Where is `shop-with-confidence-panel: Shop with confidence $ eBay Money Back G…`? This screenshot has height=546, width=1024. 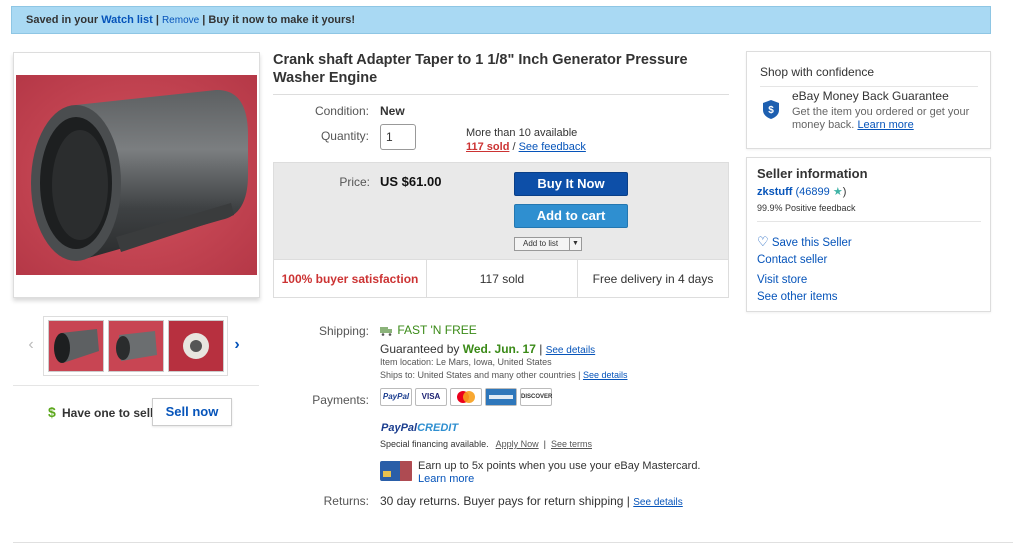 shop-with-confidence-panel: Shop with confidence $ eBay Money Back G… is located at coordinates (868, 100).